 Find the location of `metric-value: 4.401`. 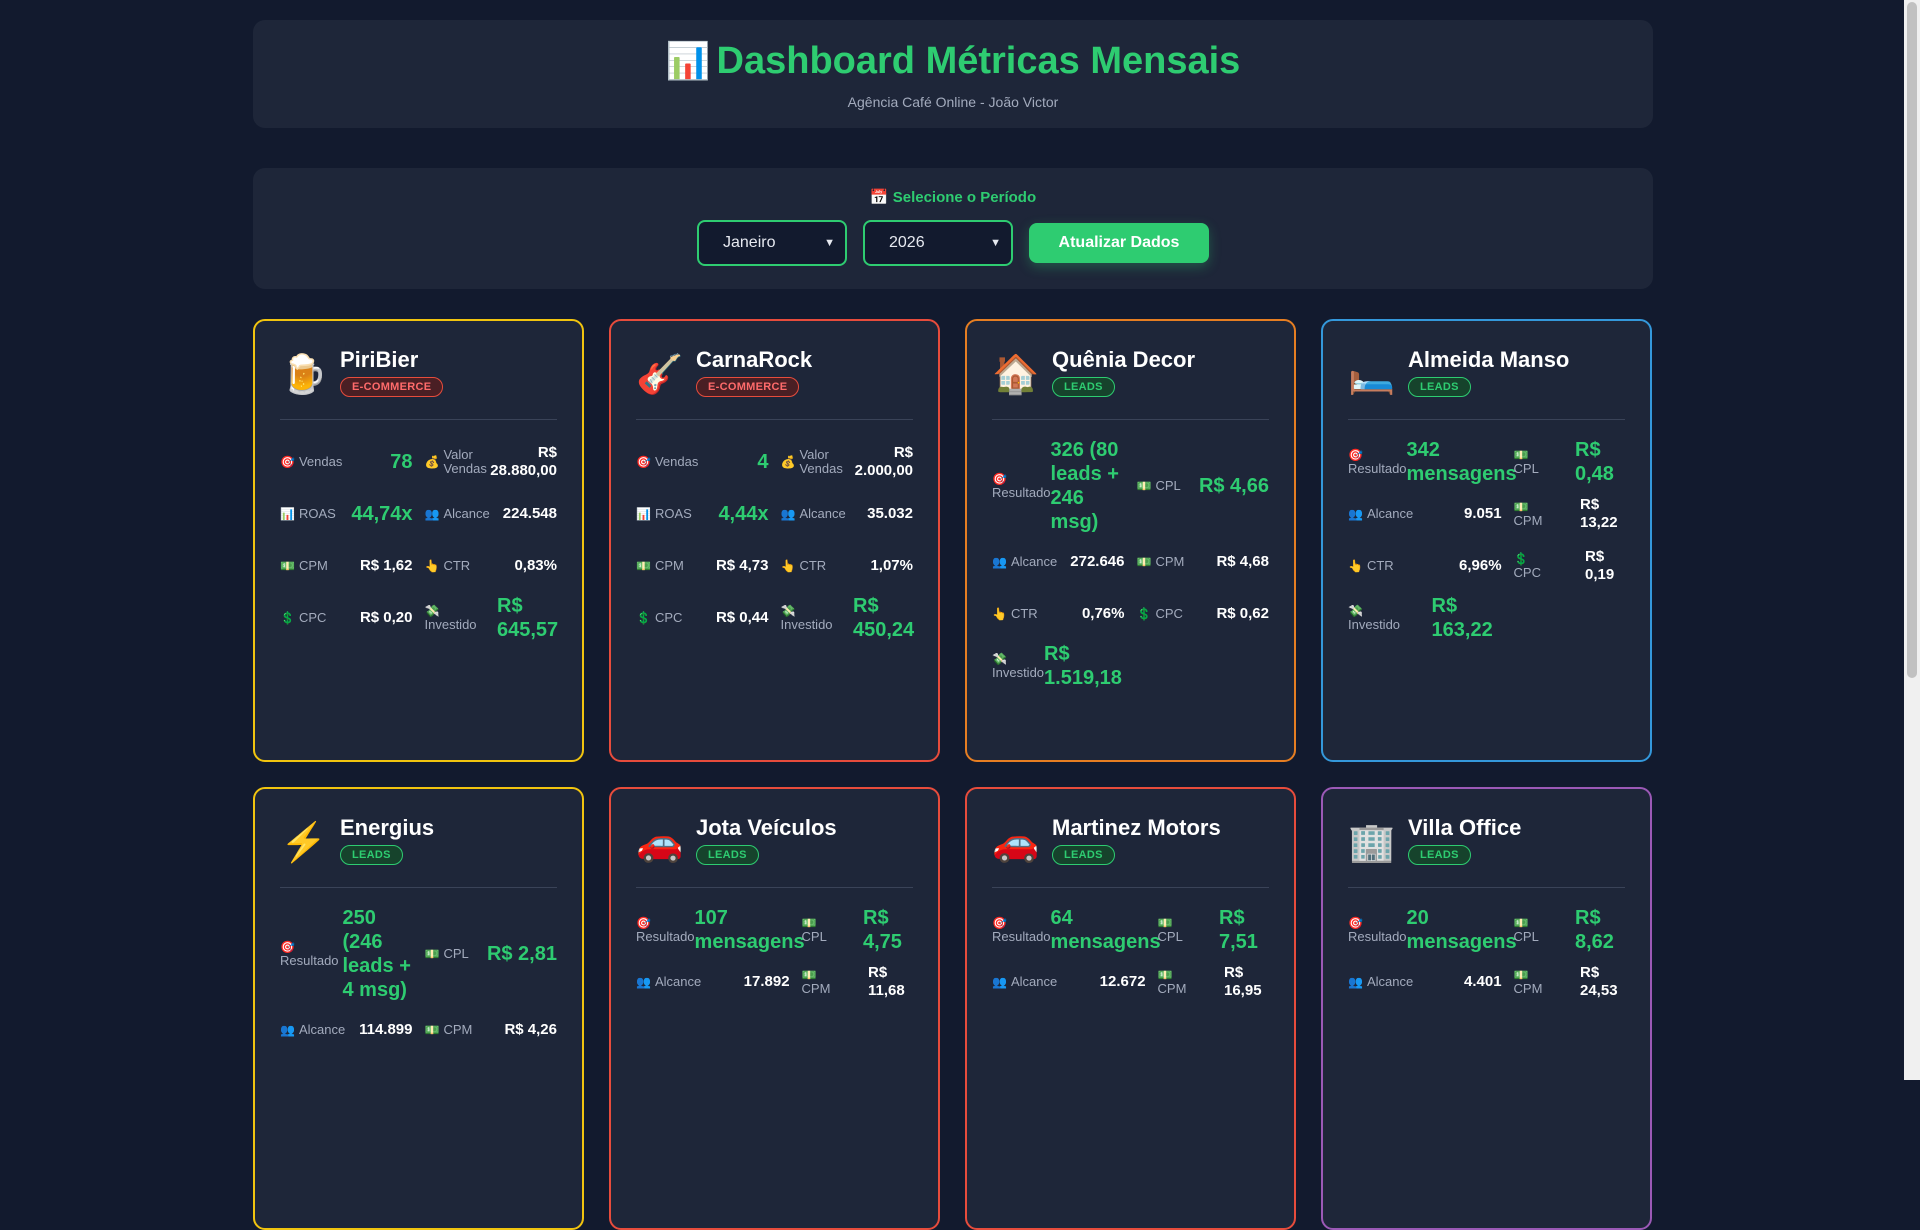

metric-value: 4.401 is located at coordinates (1483, 981).